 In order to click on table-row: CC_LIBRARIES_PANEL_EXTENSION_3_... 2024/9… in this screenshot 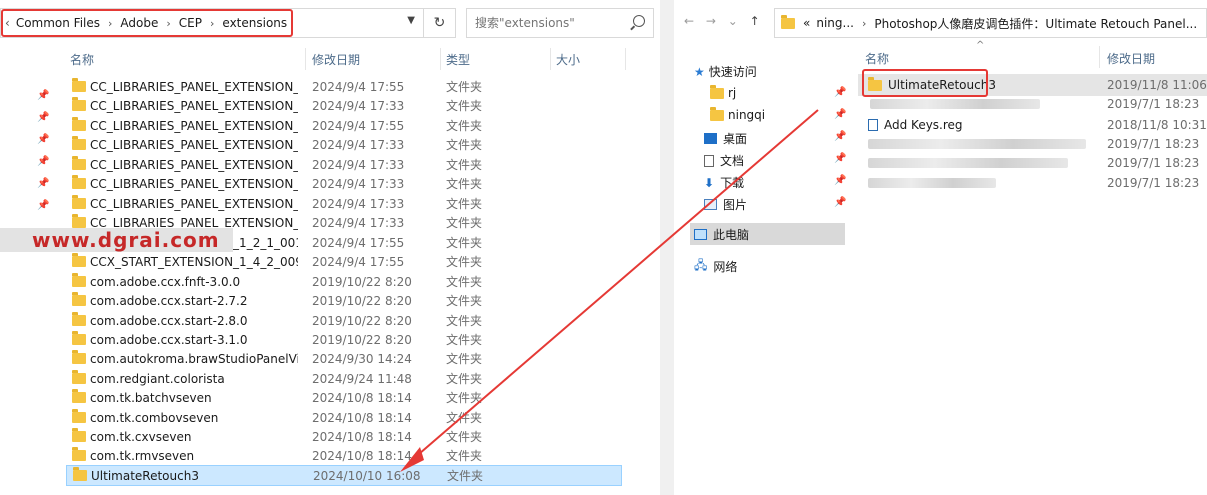, I will do `click(344, 203)`.